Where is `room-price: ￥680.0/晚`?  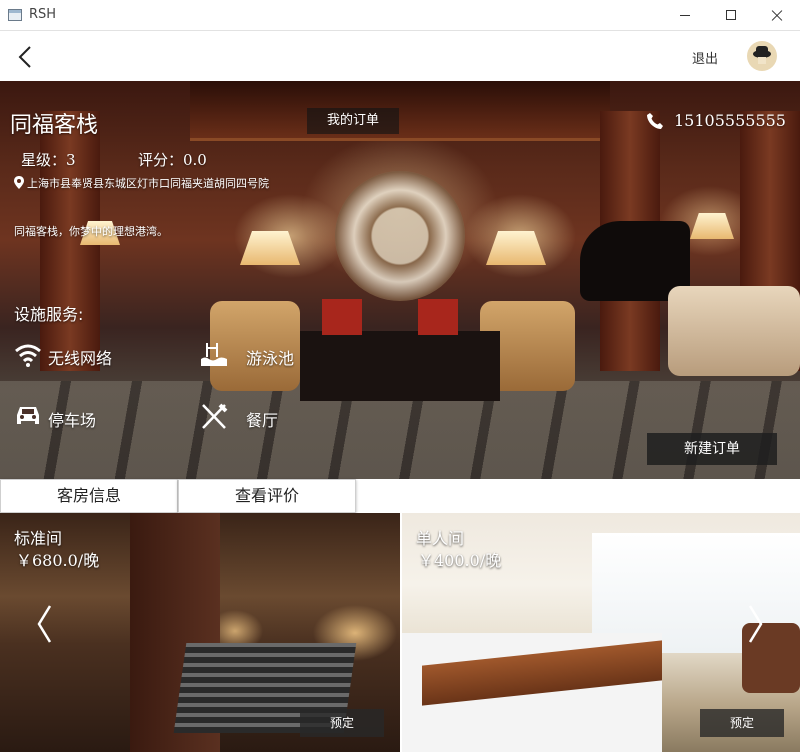 room-price: ￥680.0/晚 is located at coordinates (58, 560).